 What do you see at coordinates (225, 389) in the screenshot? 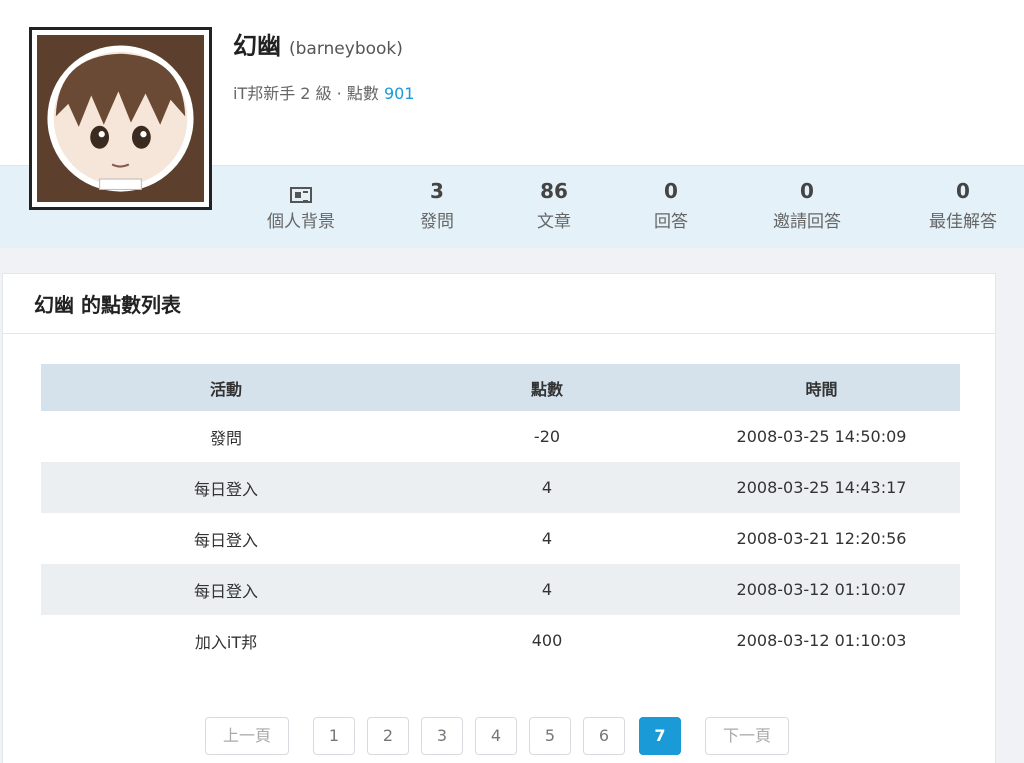
I see `header-activity: 活動` at bounding box center [225, 389].